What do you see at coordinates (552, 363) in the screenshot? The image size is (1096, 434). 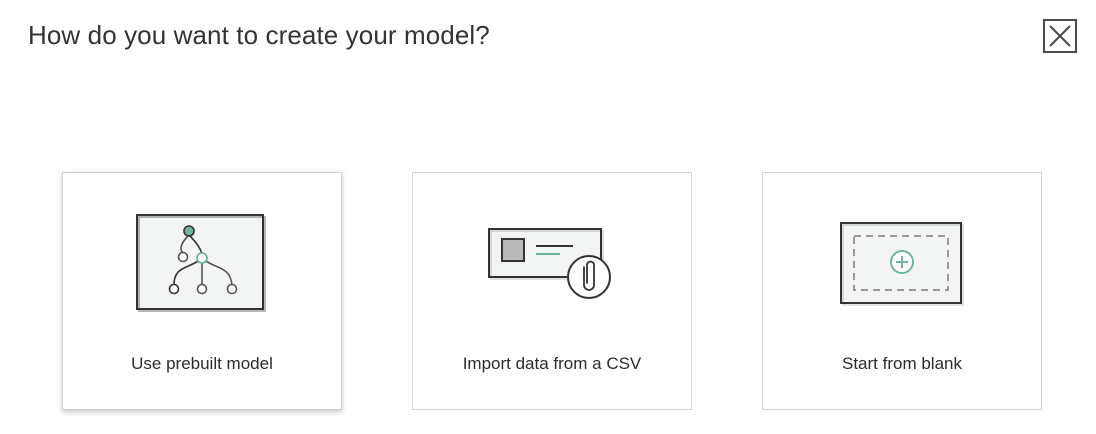 I see `option-label: Import data from a CSV` at bounding box center [552, 363].